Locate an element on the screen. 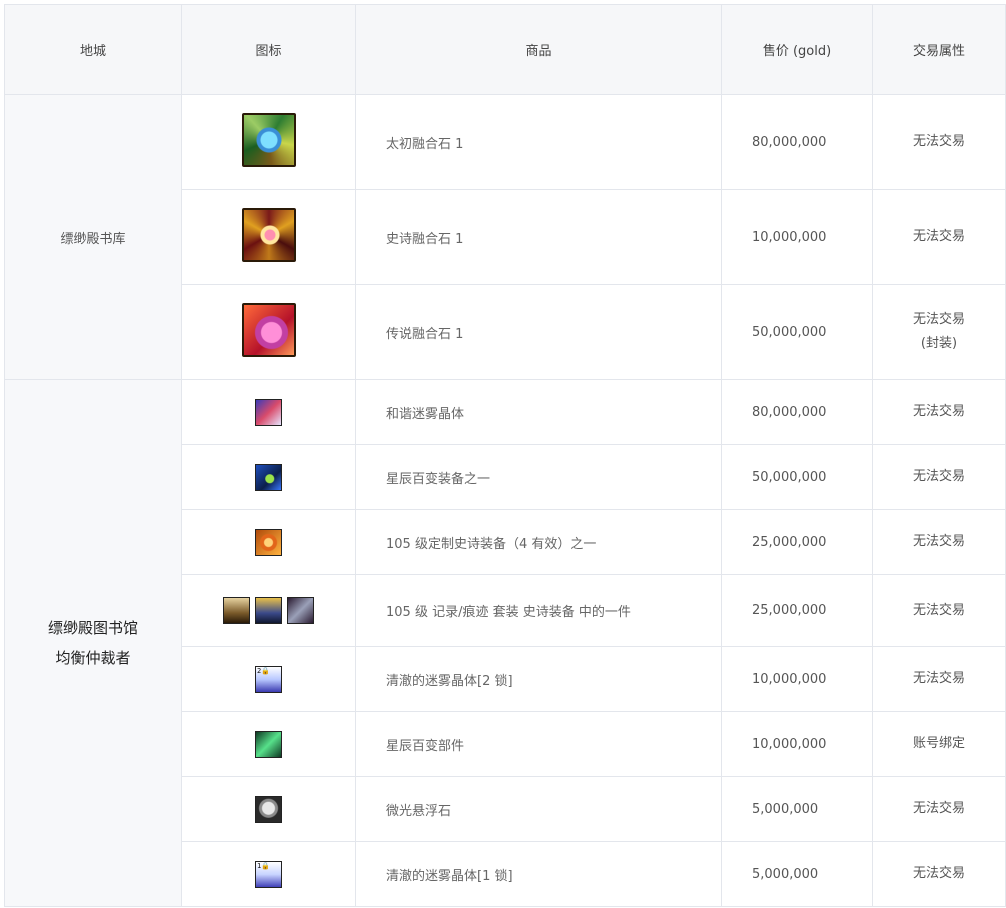  npc-name: 均衡仲裁者 is located at coordinates (93, 658).